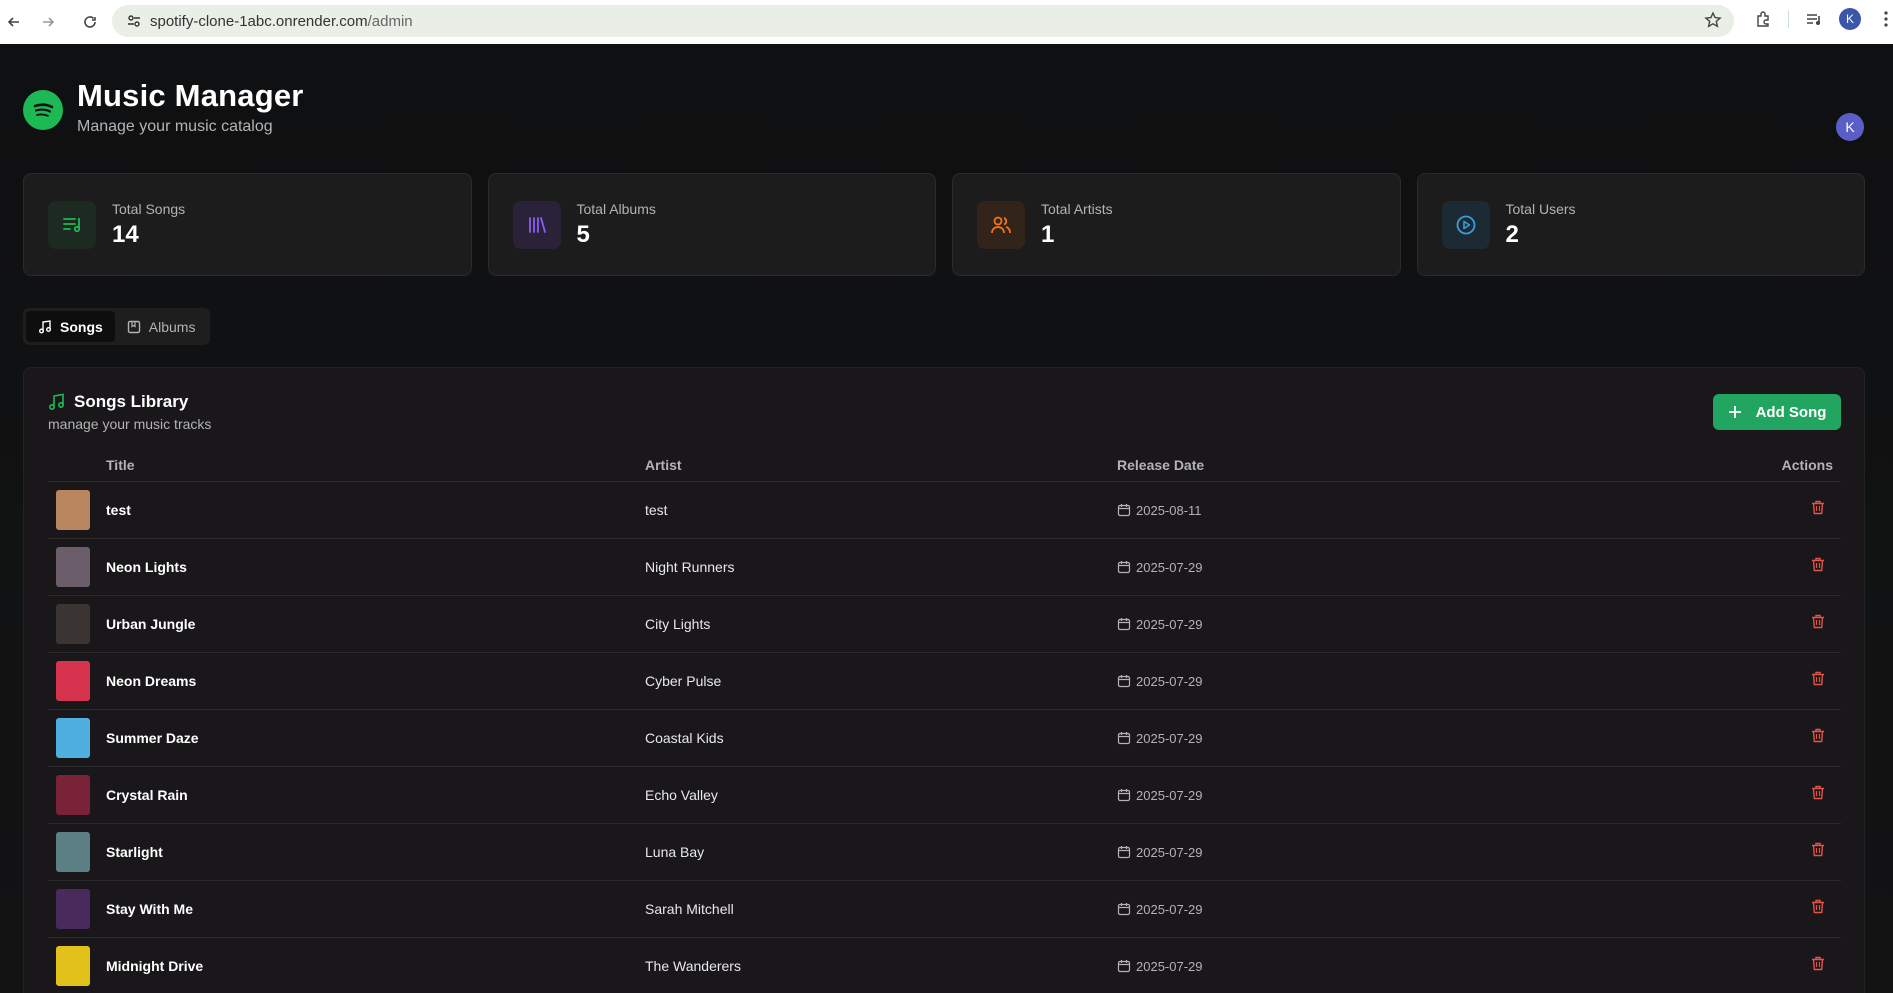 The width and height of the screenshot is (1893, 993). Describe the element at coordinates (1512, 234) in the screenshot. I see `stat-value: 2` at that location.